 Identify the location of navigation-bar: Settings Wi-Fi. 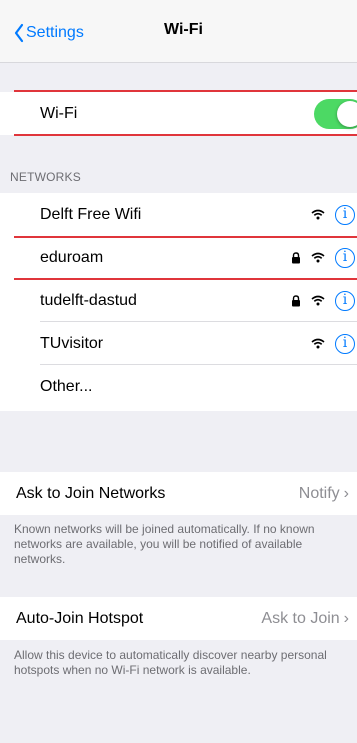
(178, 31).